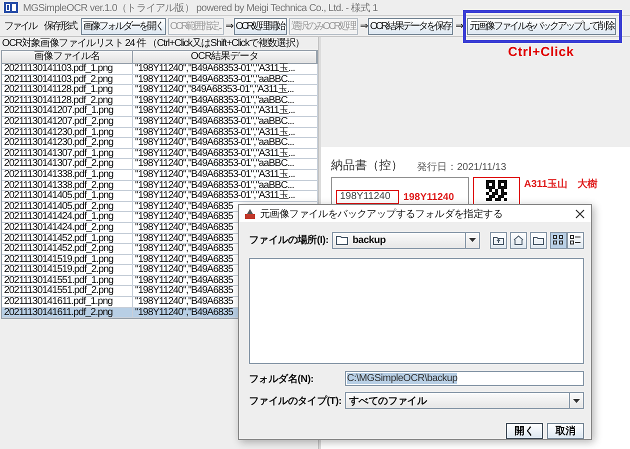  I want to click on list-caption: OCR対象画像ファイルリスト 24 件 （Ctrl+Click又はShift+Clickで複数選択）, so click(153, 43).